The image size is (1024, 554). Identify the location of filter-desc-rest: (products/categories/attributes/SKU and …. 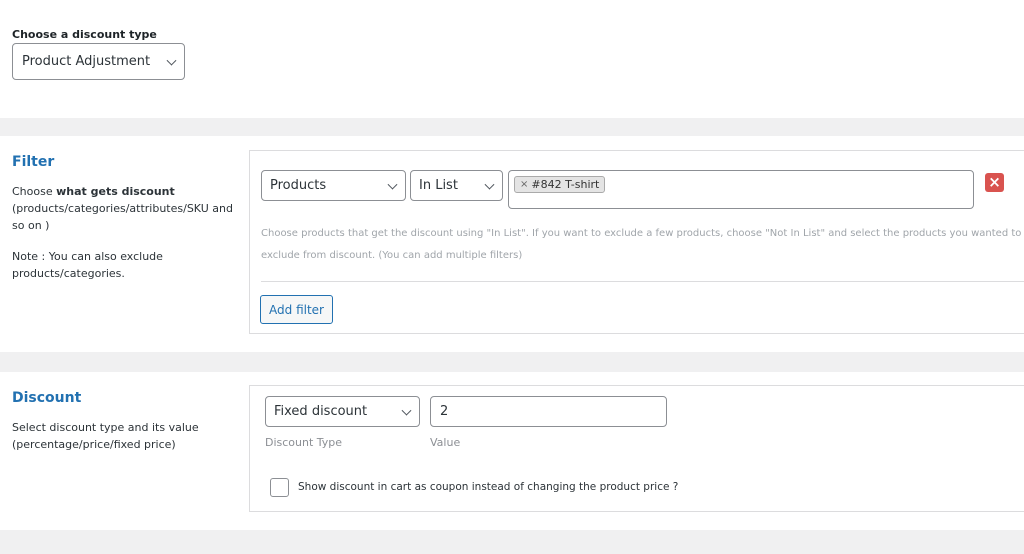
(122, 217).